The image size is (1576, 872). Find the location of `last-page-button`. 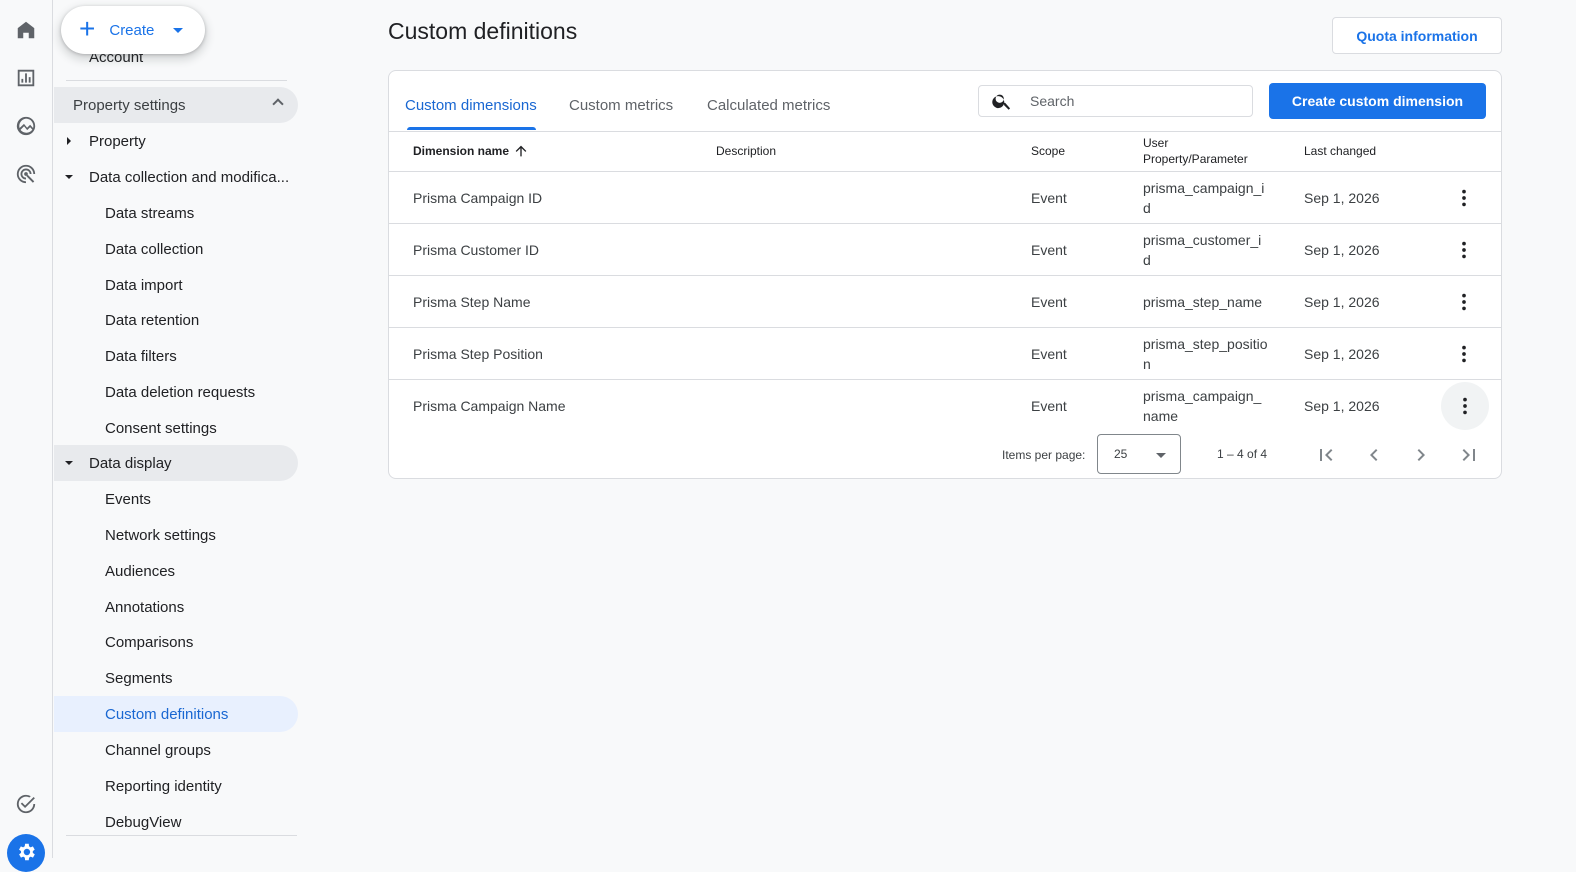

last-page-button is located at coordinates (1469, 455).